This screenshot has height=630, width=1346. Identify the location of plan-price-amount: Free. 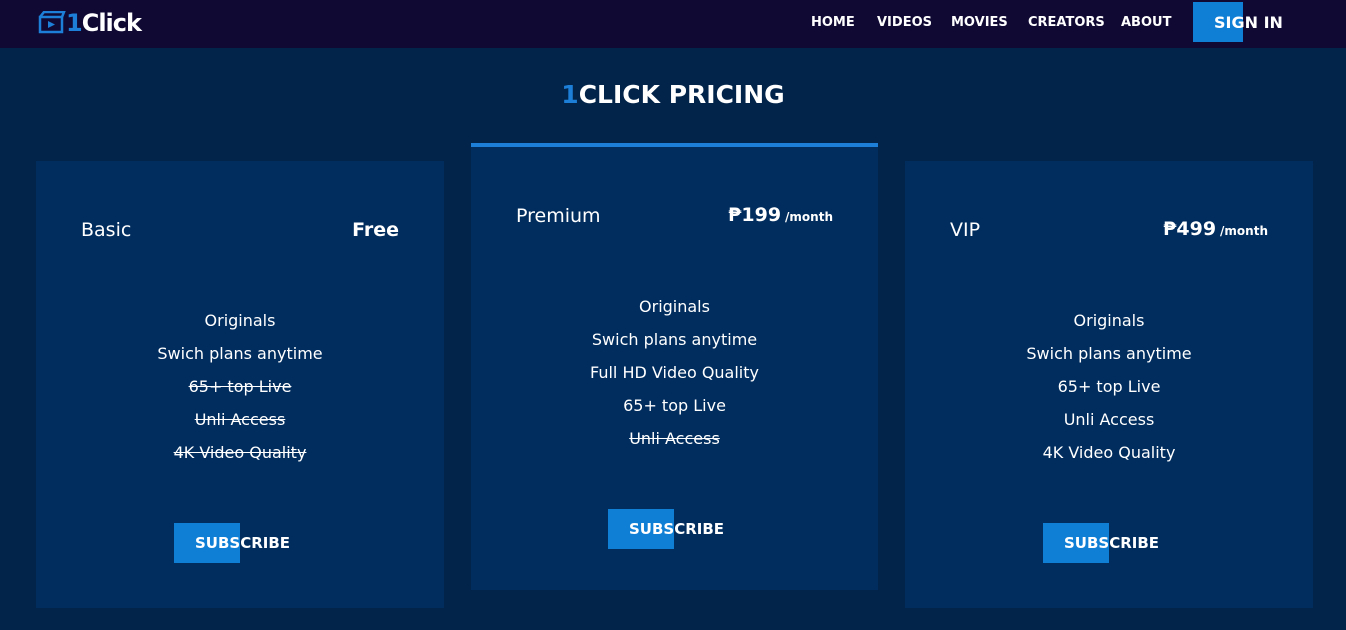
(375, 230).